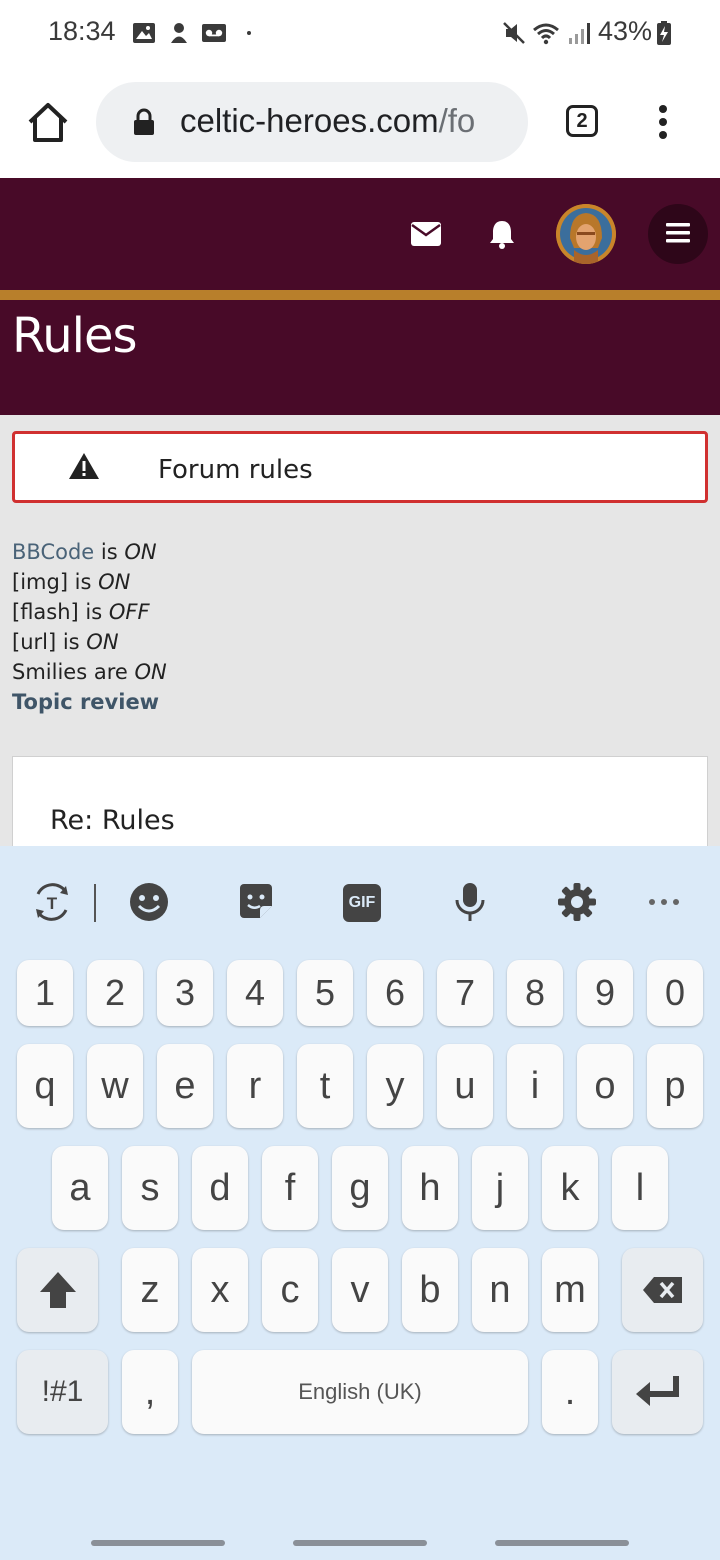  I want to click on key-c: c, so click(290, 1290).